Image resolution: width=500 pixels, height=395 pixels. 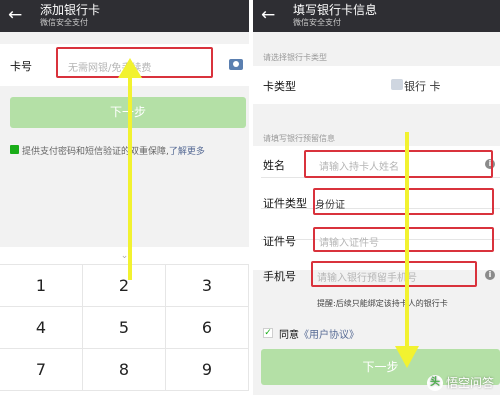 I want to click on card-type-value: 银行 卡, so click(x=422, y=86).